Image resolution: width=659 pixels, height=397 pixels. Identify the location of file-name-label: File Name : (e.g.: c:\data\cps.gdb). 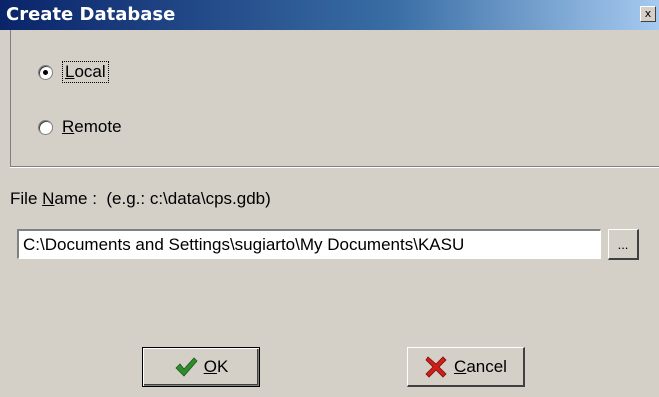
(140, 198).